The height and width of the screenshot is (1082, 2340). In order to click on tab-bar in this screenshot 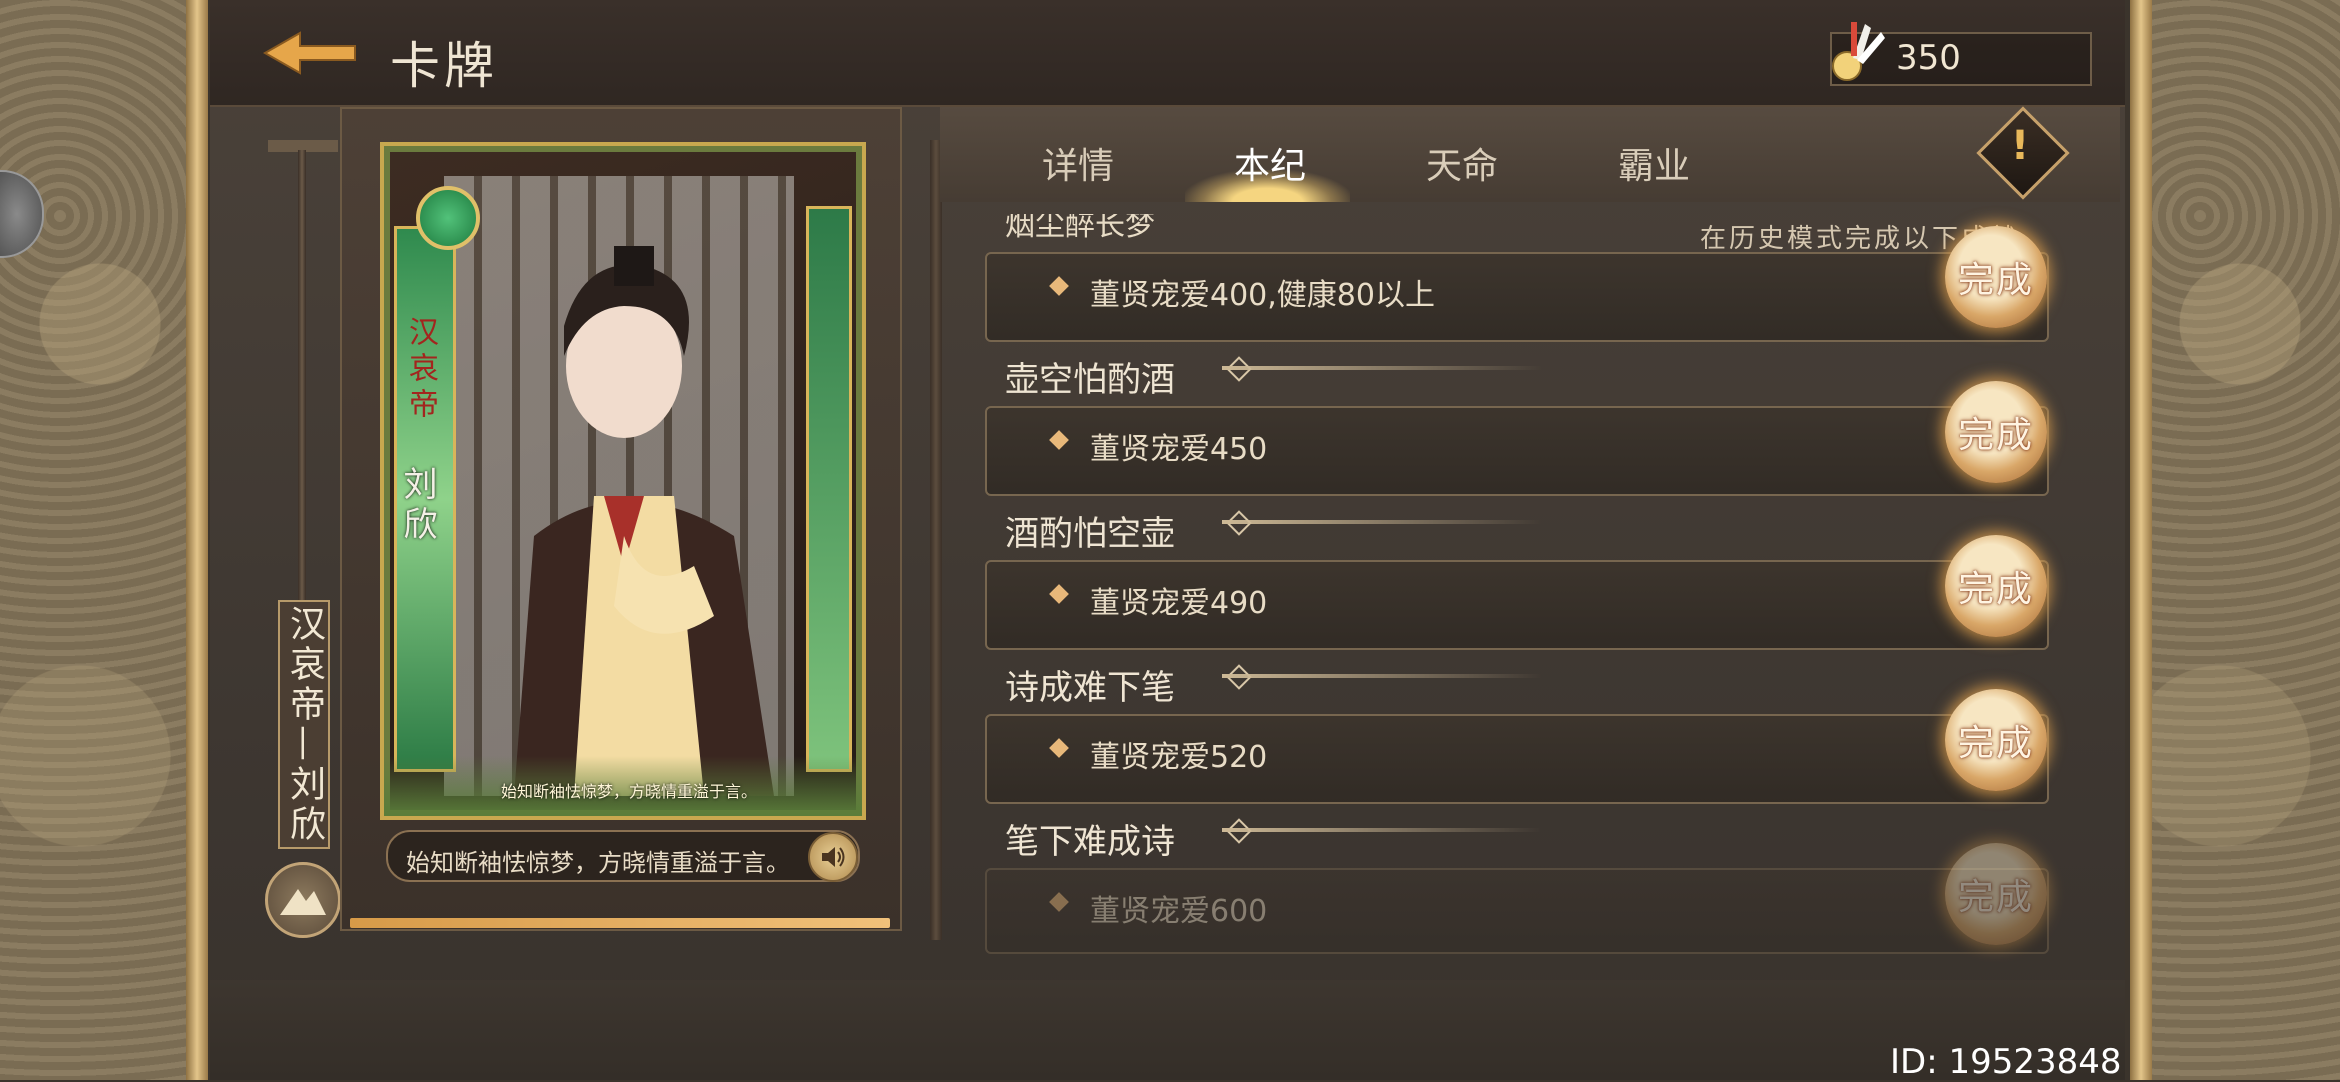, I will do `click(1530, 154)`.